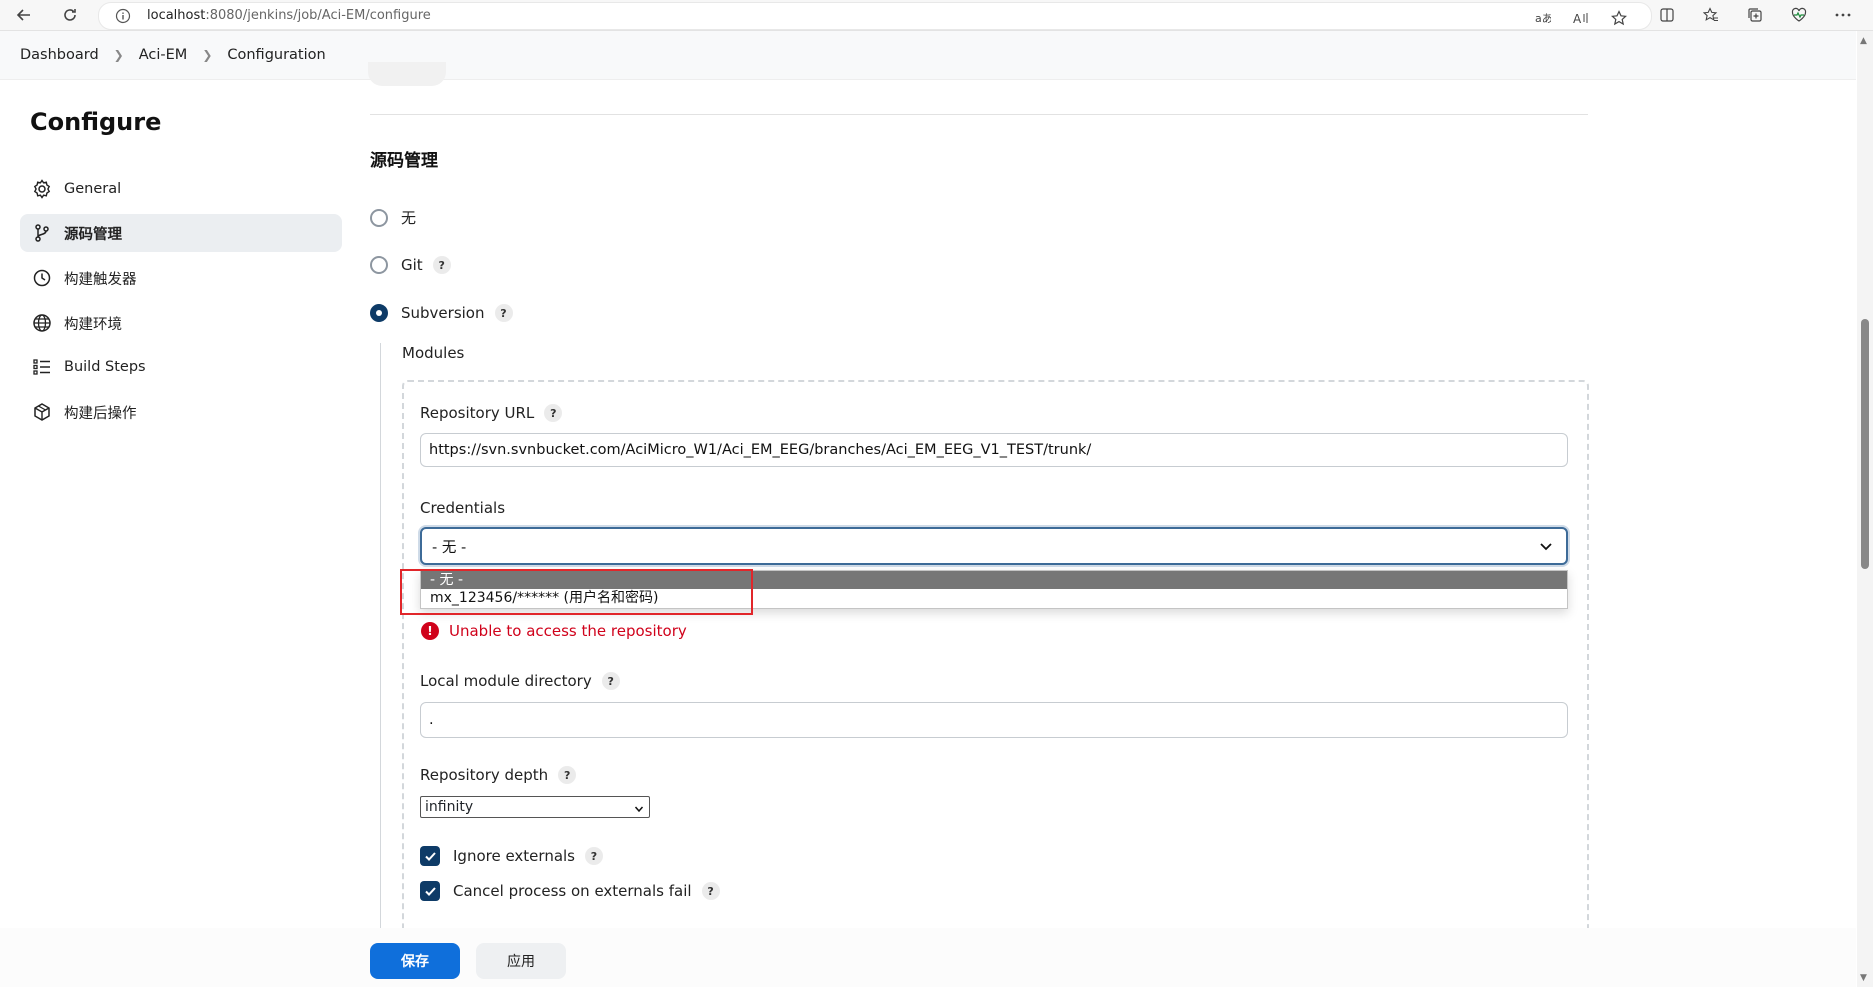 Image resolution: width=1873 pixels, height=987 pixels. What do you see at coordinates (1619, 18) in the screenshot?
I see `favorite-star-icon` at bounding box center [1619, 18].